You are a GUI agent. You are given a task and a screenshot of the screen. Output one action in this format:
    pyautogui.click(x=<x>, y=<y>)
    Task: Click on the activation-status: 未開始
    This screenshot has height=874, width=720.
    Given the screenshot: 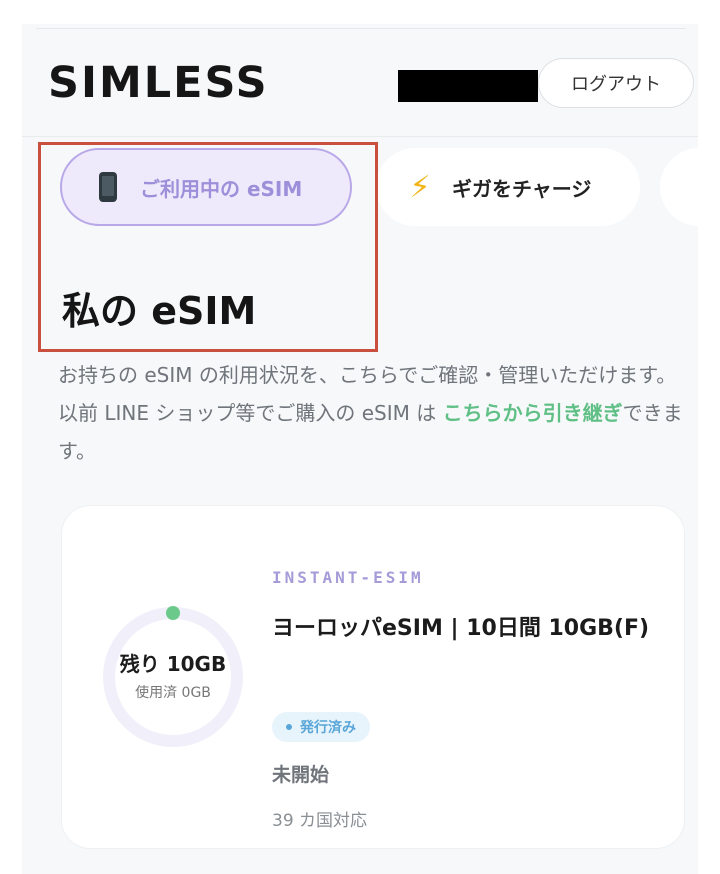 What is the action you would take?
    pyautogui.click(x=301, y=775)
    